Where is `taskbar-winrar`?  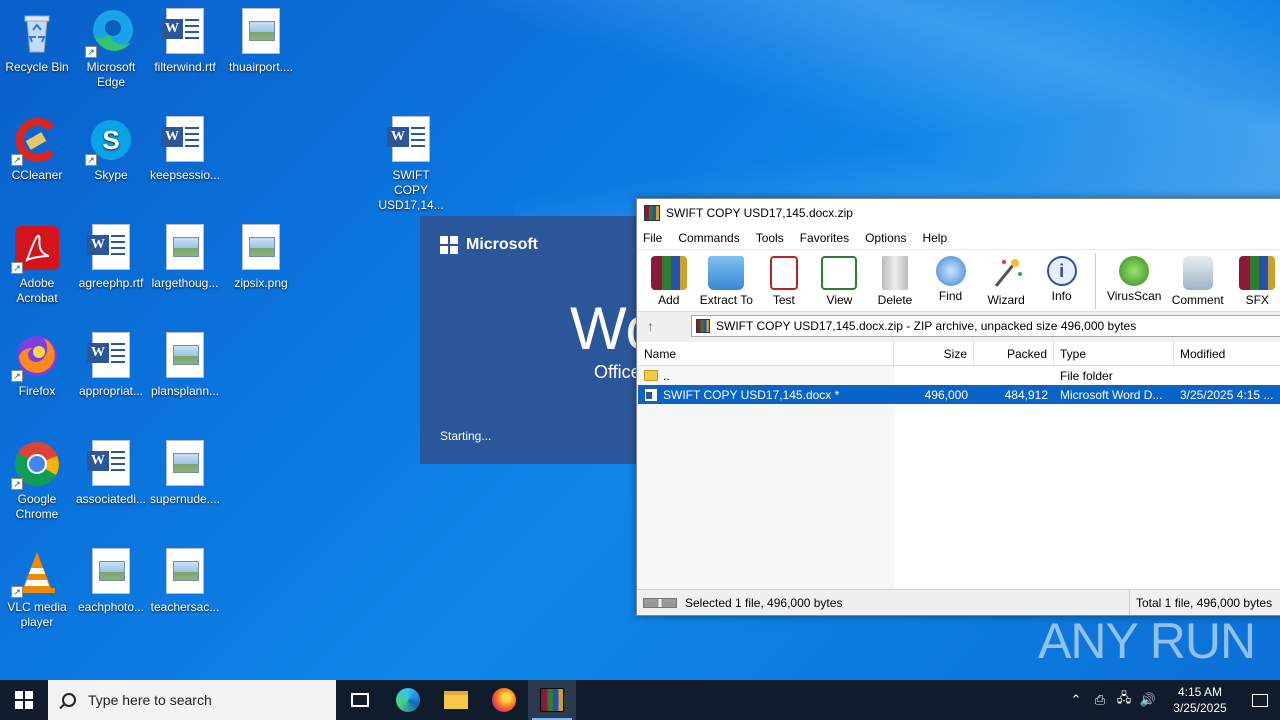 taskbar-winrar is located at coordinates (552, 700).